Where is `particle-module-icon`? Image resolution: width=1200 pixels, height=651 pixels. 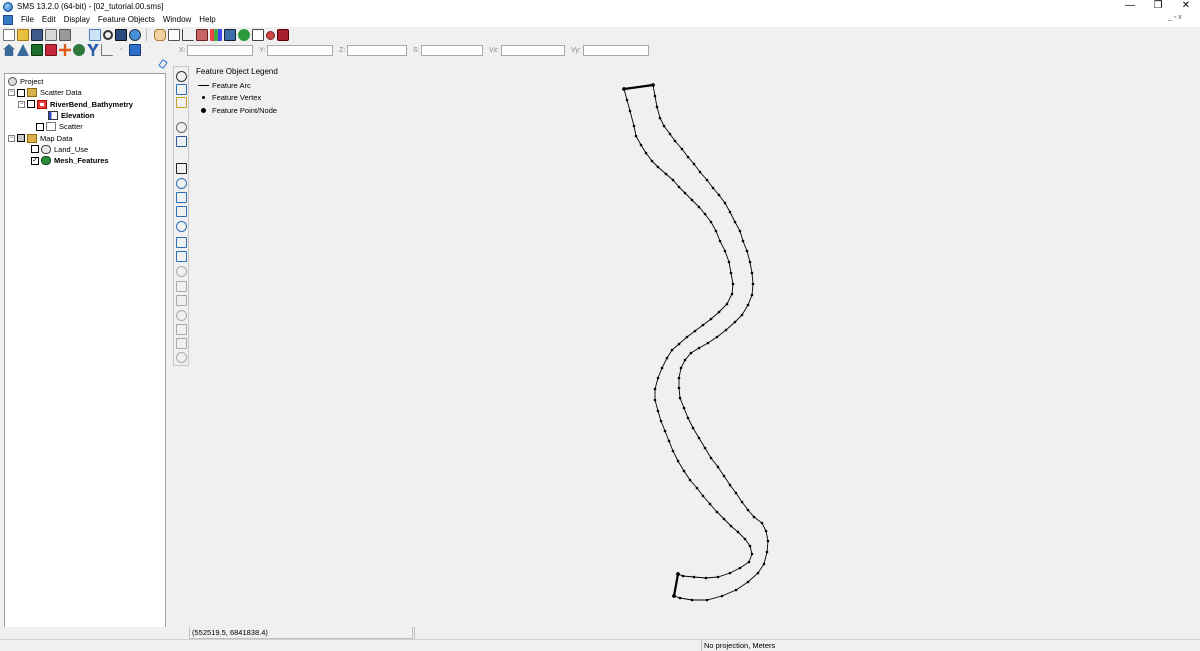 particle-module-icon is located at coordinates (93, 50).